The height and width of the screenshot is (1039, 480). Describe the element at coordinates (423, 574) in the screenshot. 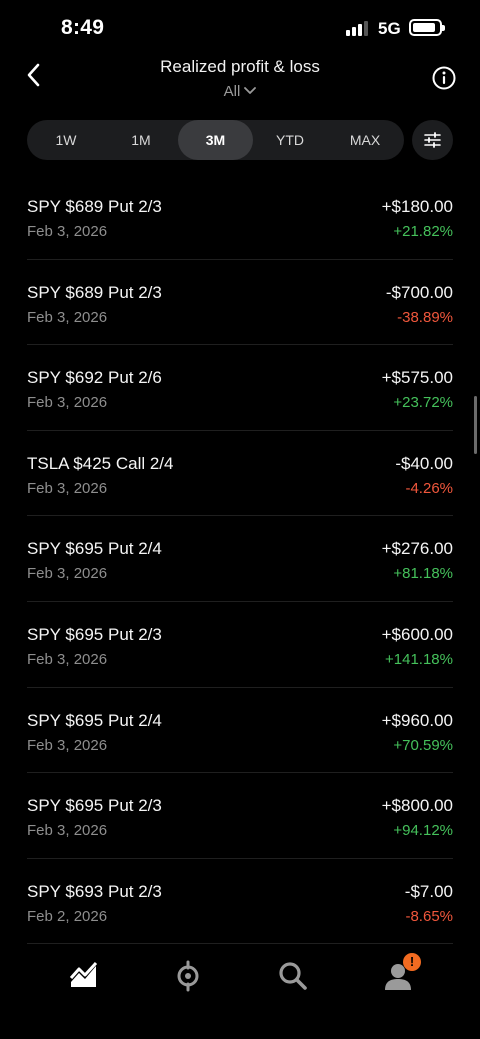

I see `trade-percent: +81.18%` at that location.